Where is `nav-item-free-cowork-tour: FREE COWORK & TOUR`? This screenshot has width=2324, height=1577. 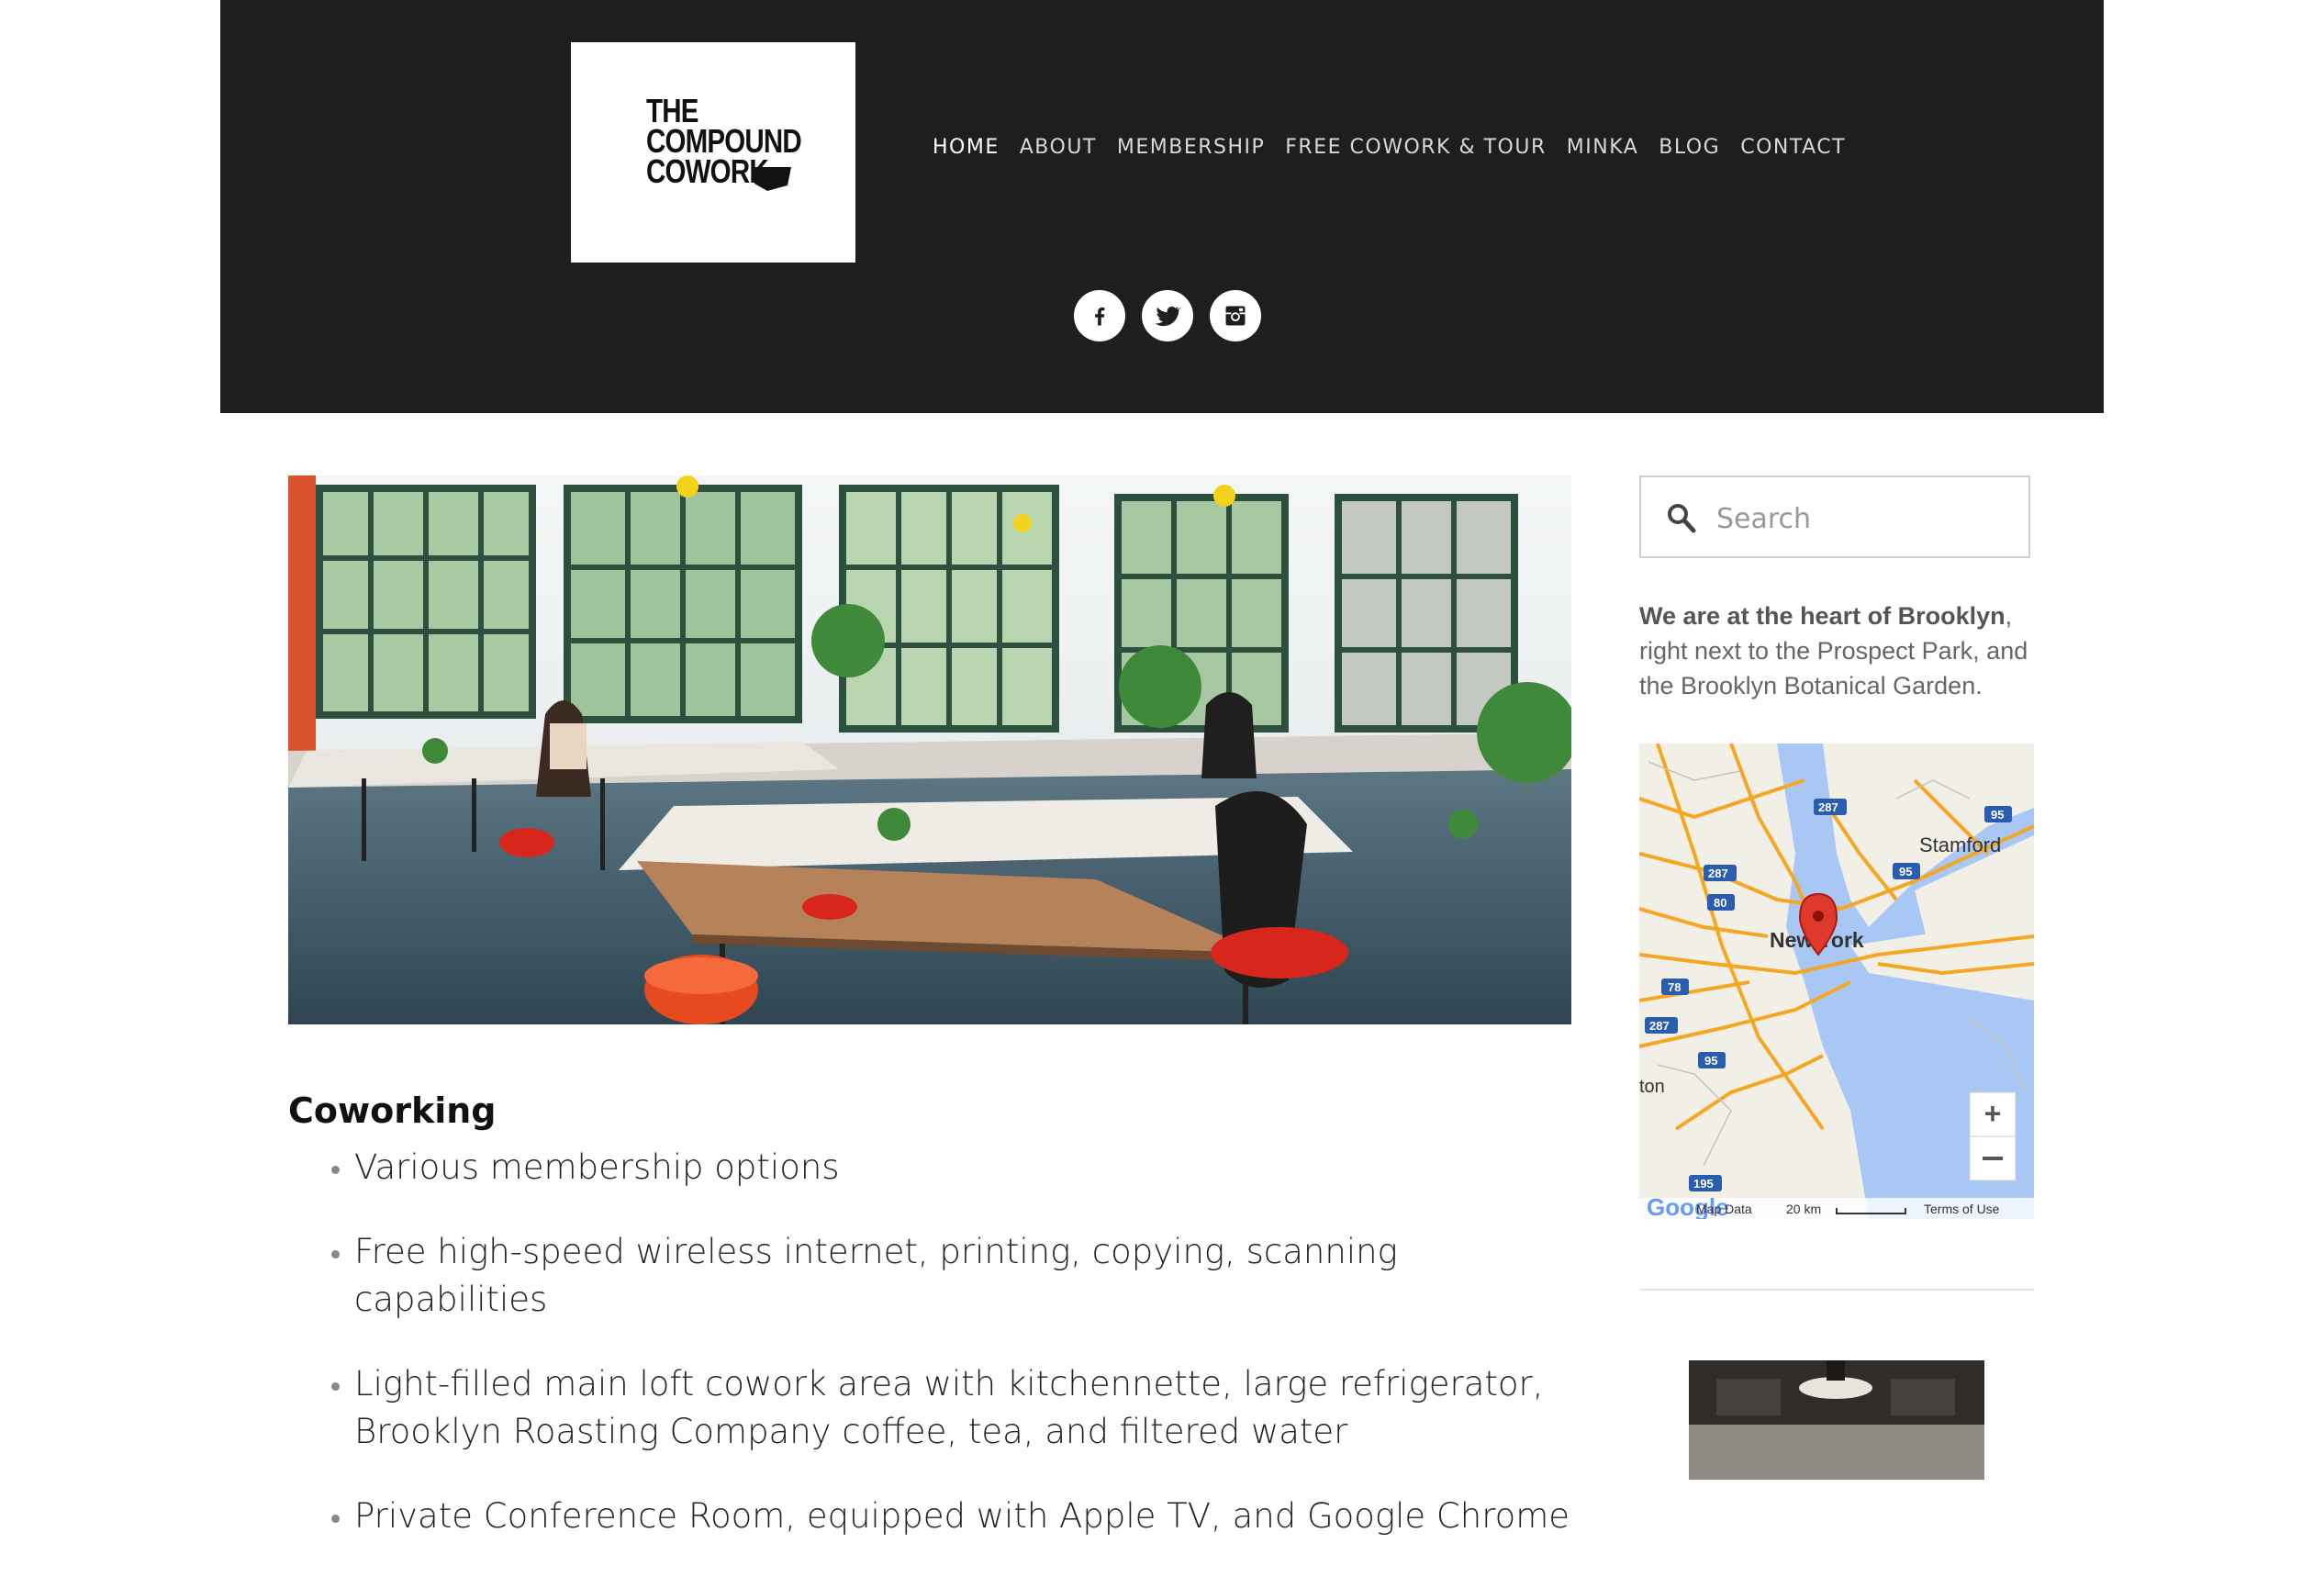 nav-item-free-cowork-tour: FREE COWORK & TOUR is located at coordinates (1415, 147).